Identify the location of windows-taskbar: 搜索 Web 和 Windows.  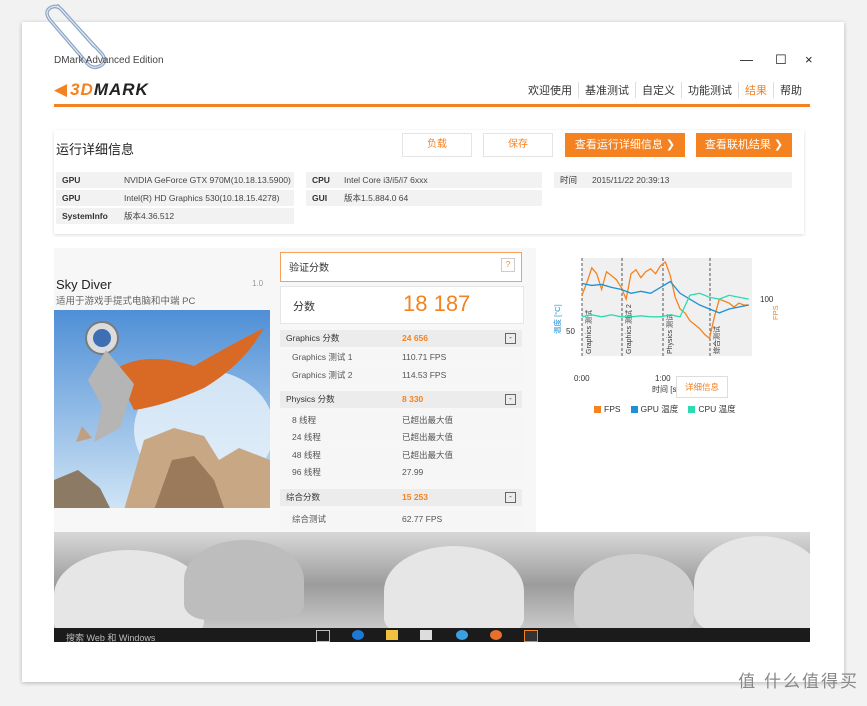
(432, 635).